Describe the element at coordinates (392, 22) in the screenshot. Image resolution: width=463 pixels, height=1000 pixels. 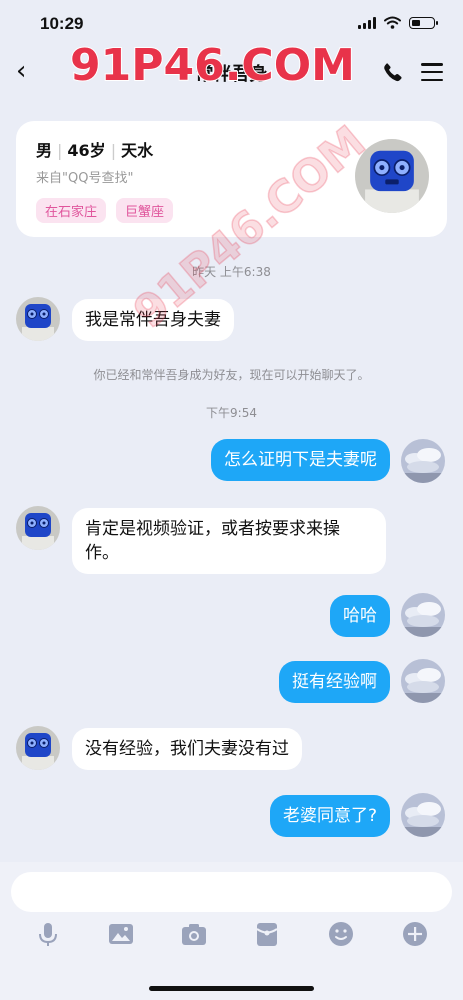
I see `wifi-icon` at that location.